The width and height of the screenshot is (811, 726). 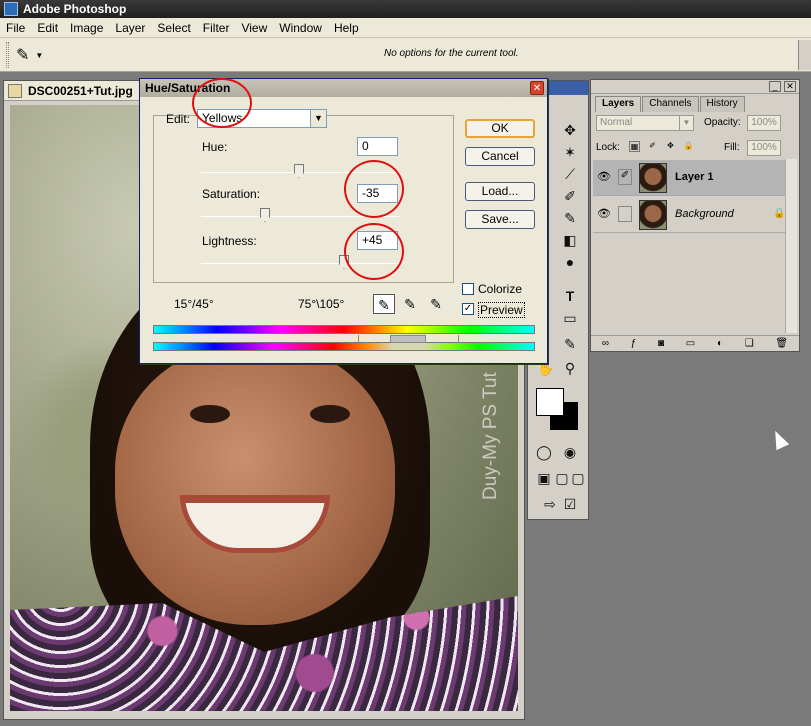 What do you see at coordinates (173, 28) in the screenshot?
I see `menu-select: Select` at bounding box center [173, 28].